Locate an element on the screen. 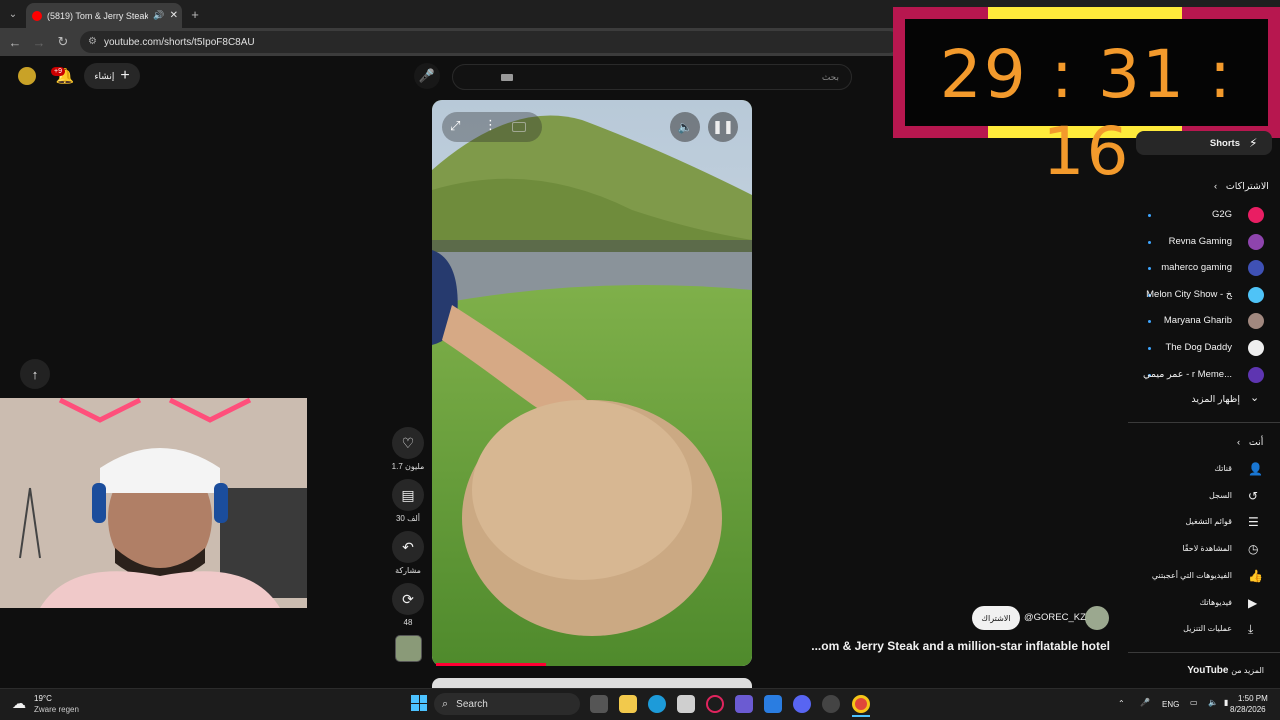  you-item-label: قوائم التشغيل is located at coordinates (1209, 522).